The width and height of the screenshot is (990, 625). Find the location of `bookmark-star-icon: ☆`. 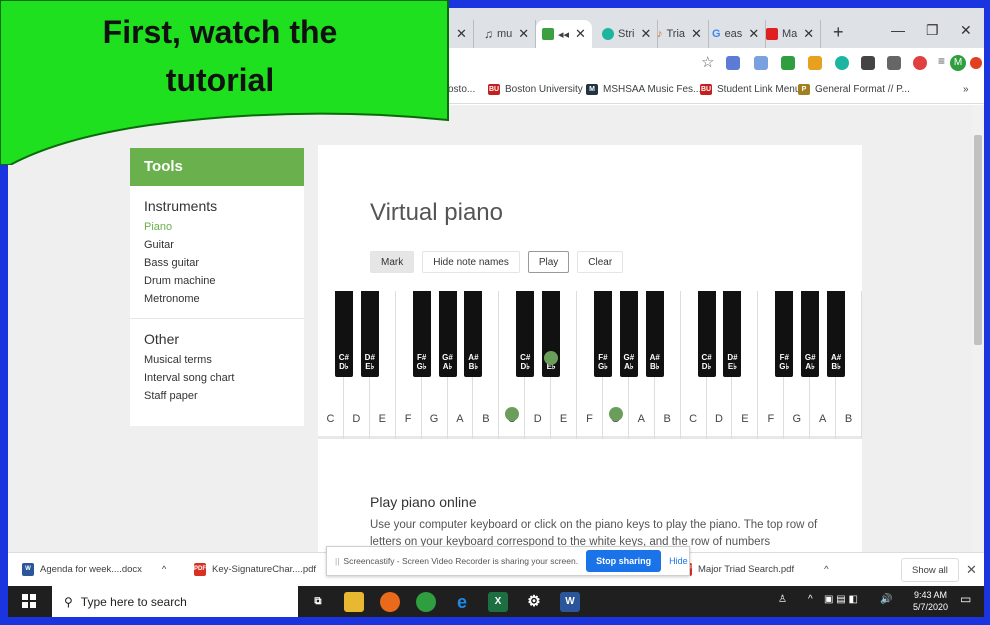

bookmark-star-icon: ☆ is located at coordinates (707, 62).